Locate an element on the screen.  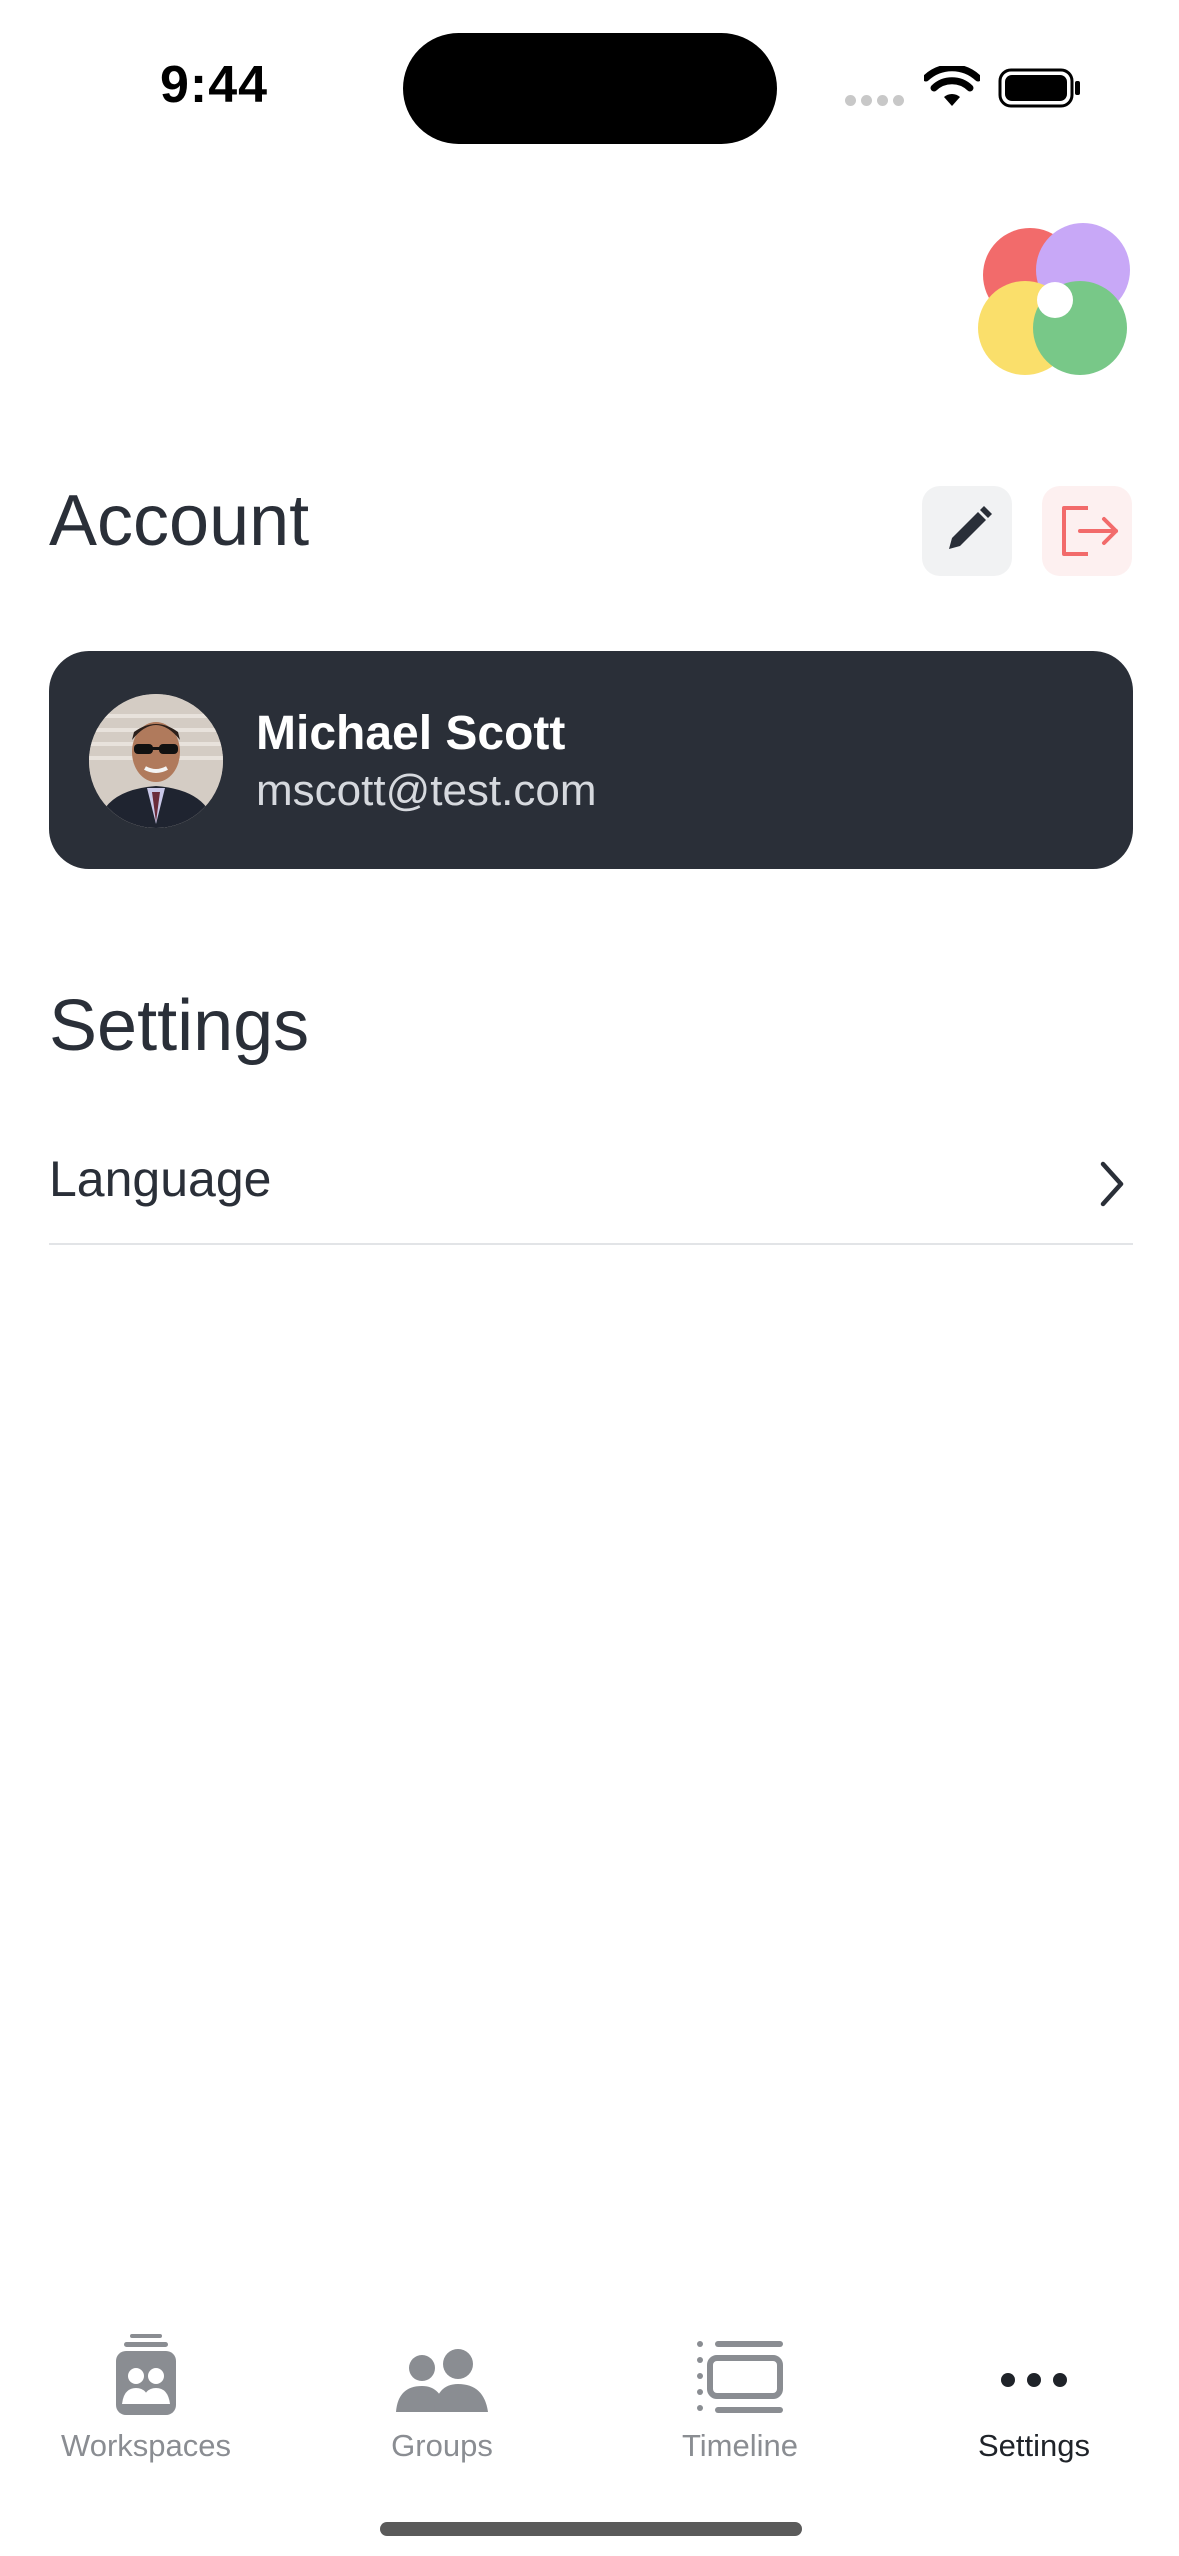
tab-settings: Settings is located at coordinates (1034, 2385).